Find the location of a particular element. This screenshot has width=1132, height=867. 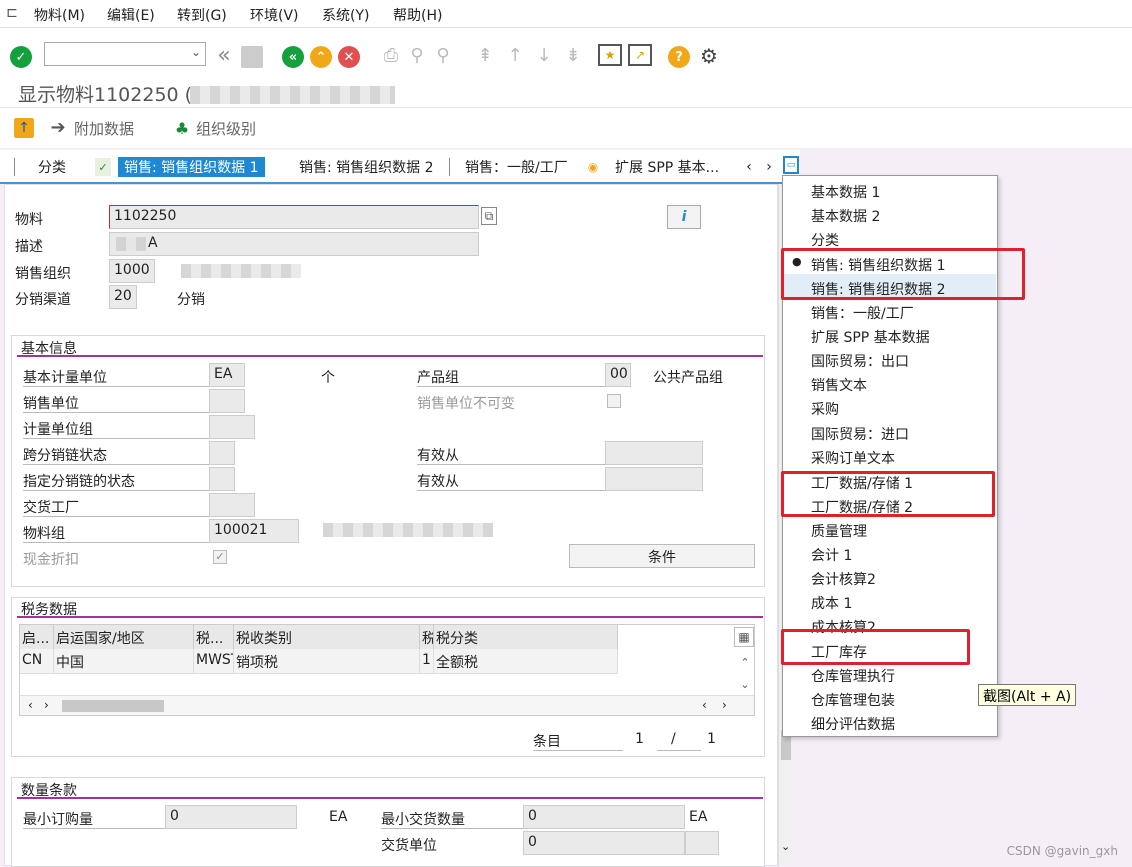

tab-classification: 分类 is located at coordinates (52, 167).